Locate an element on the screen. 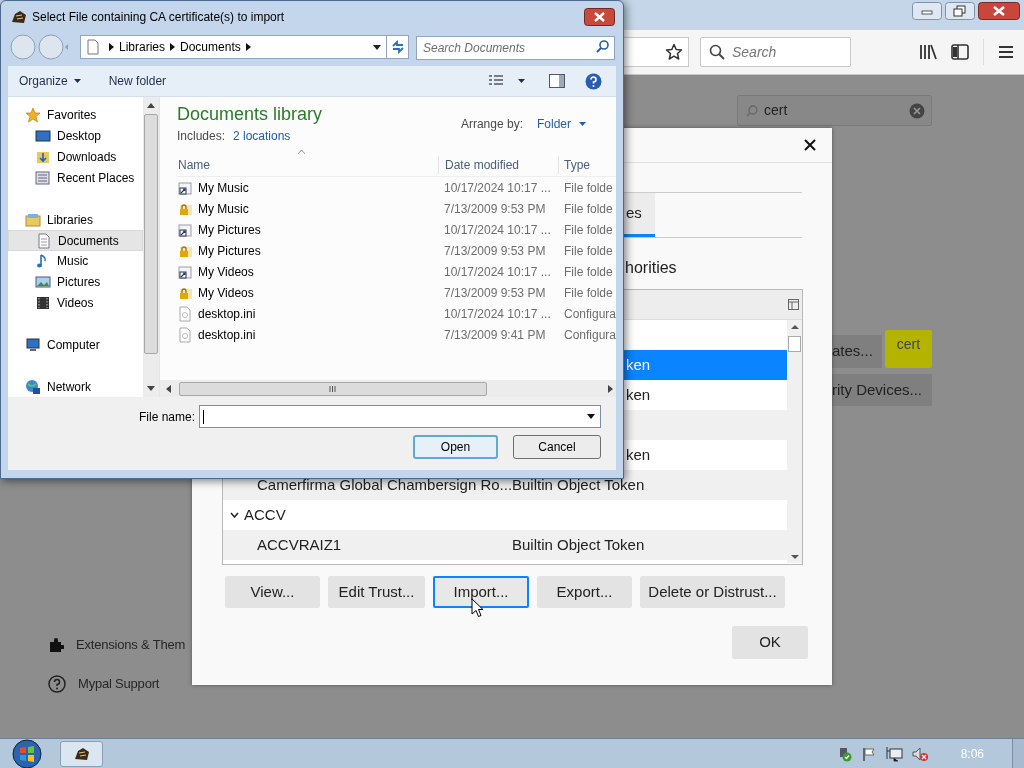  tab: es is located at coordinates (639, 215).